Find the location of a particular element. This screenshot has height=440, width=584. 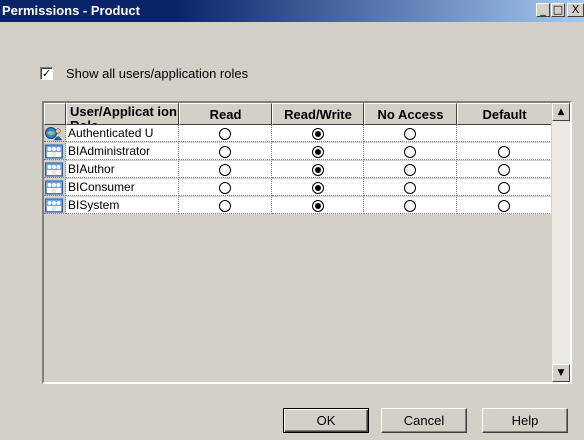

help-button: Help is located at coordinates (525, 420).